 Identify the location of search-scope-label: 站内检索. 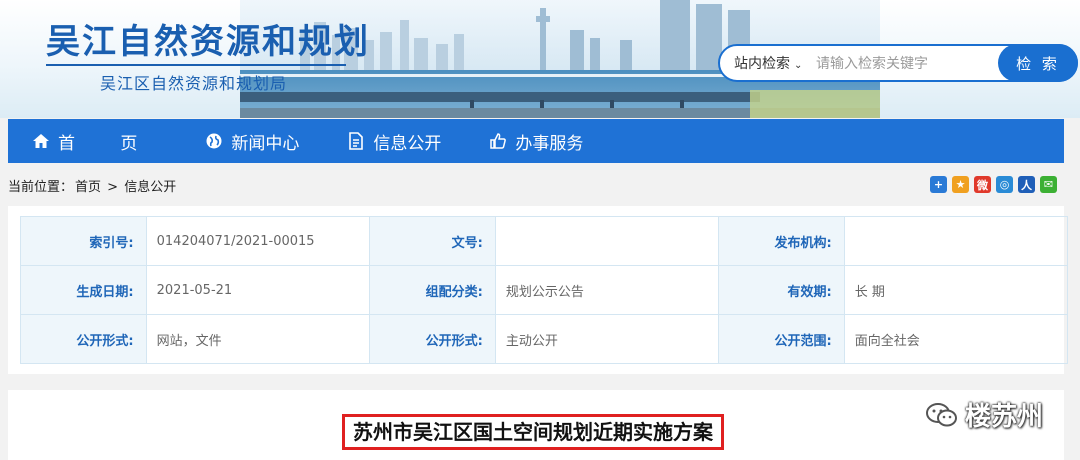
(762, 64).